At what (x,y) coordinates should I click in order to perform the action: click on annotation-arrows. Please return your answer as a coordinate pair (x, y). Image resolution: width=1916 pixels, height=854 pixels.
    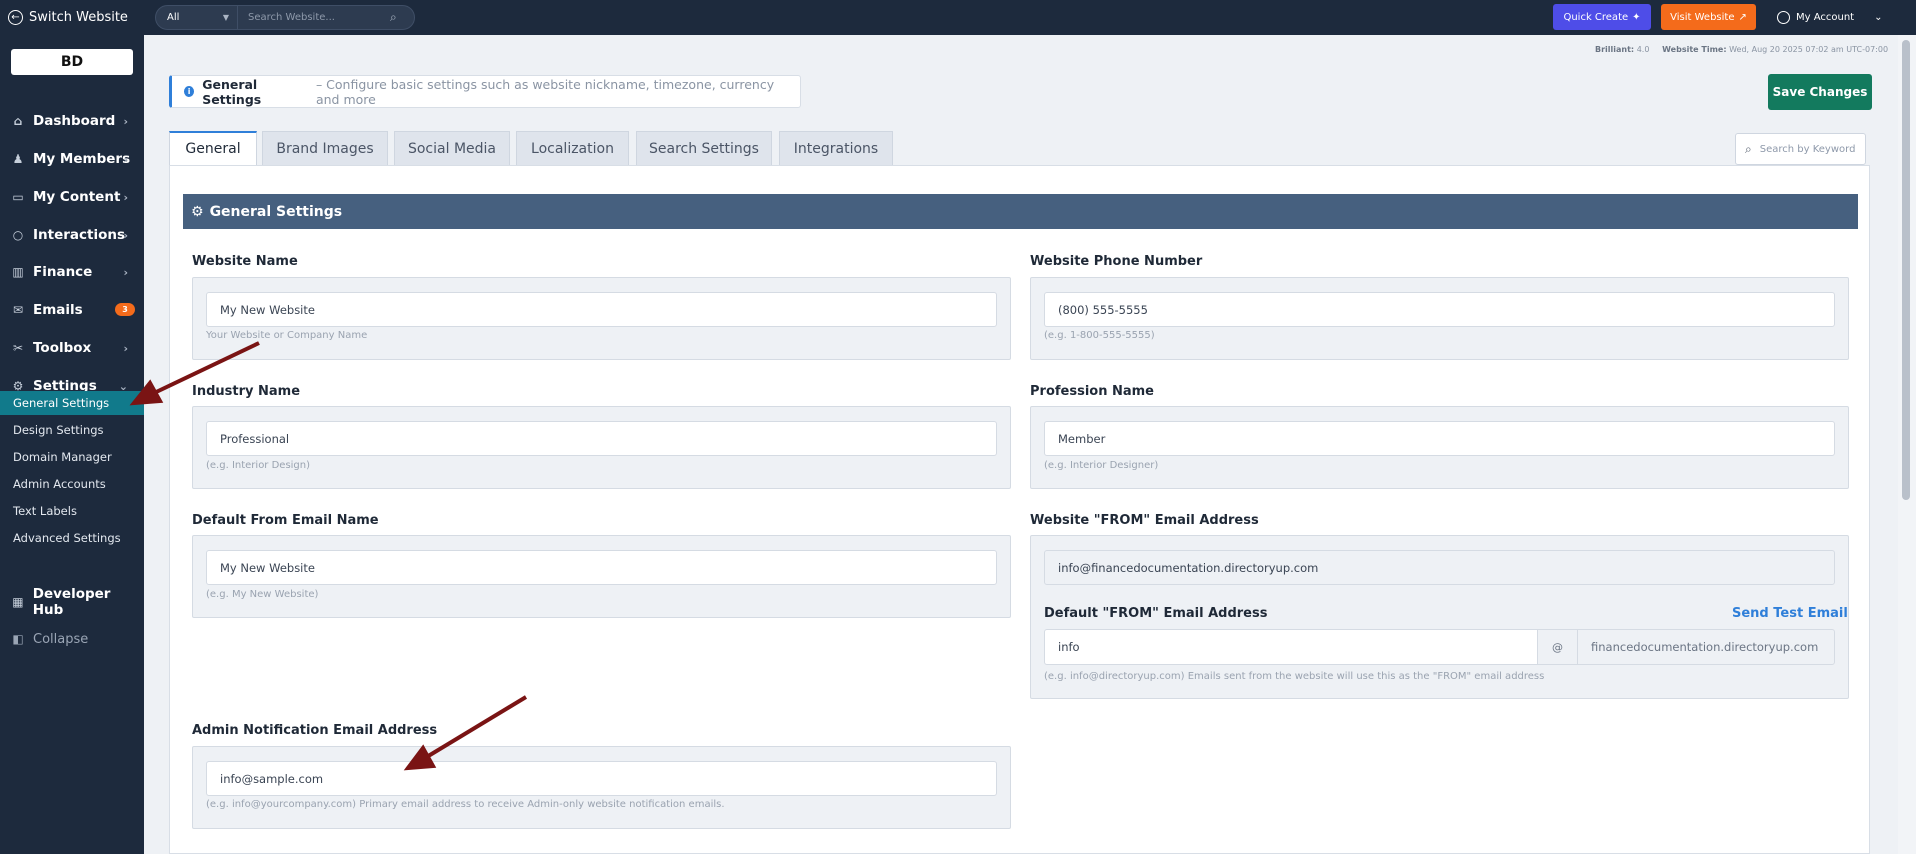
    Looking at the image, I should click on (328, 556).